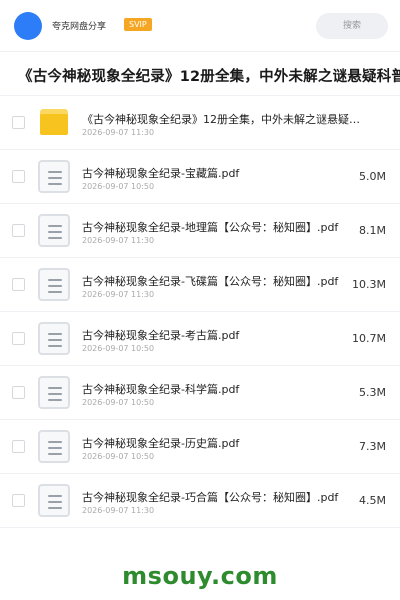 The width and height of the screenshot is (400, 600). I want to click on app-name: 夸克网盘分享, so click(79, 27).